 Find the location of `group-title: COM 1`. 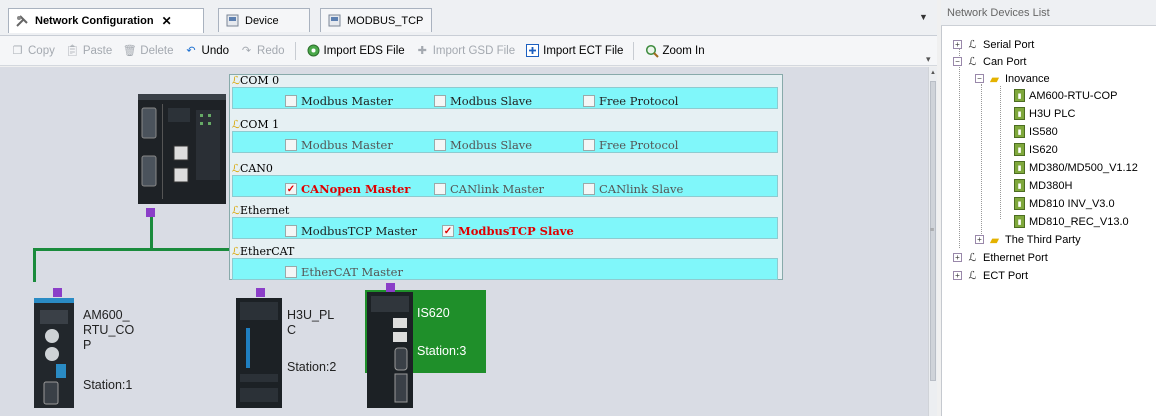

group-title: COM 1 is located at coordinates (259, 124).